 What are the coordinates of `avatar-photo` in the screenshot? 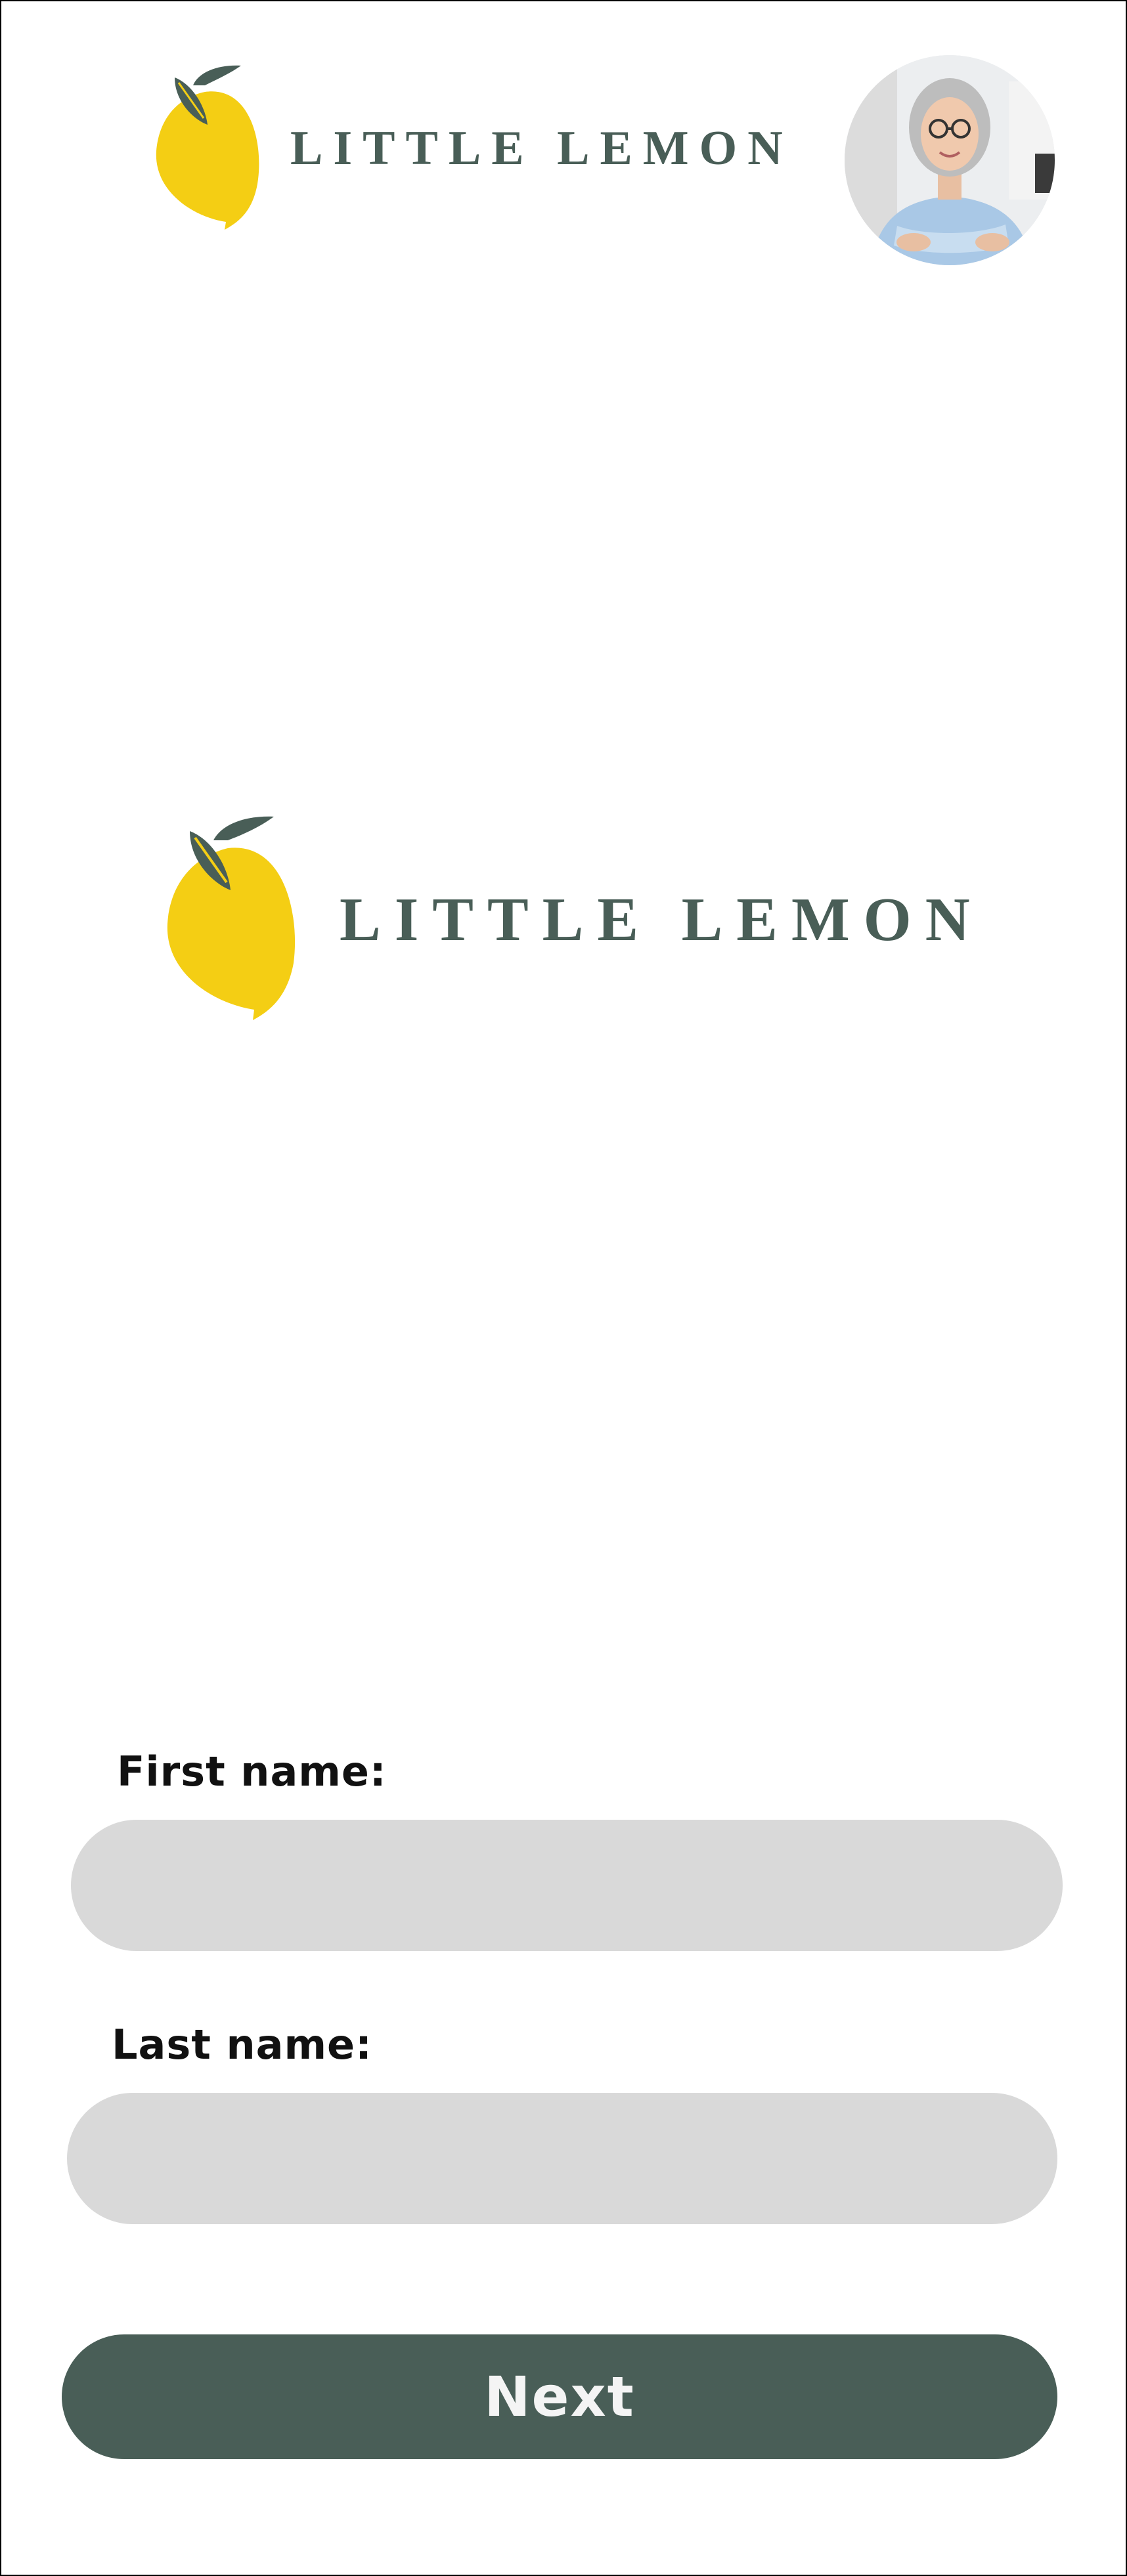 It's located at (950, 160).